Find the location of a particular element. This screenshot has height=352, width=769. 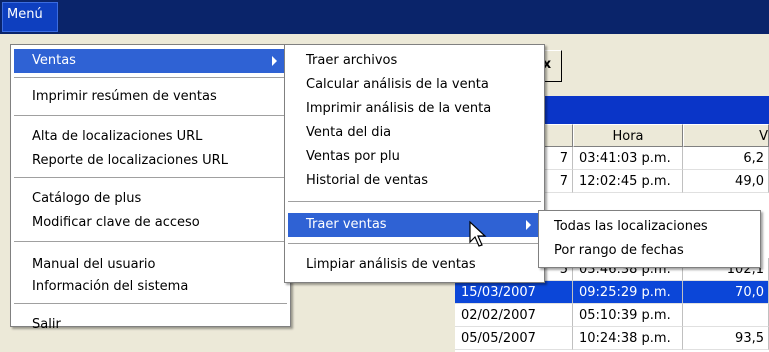

submenu-item-historial-ventas: Historial de ventas is located at coordinates (414, 181).